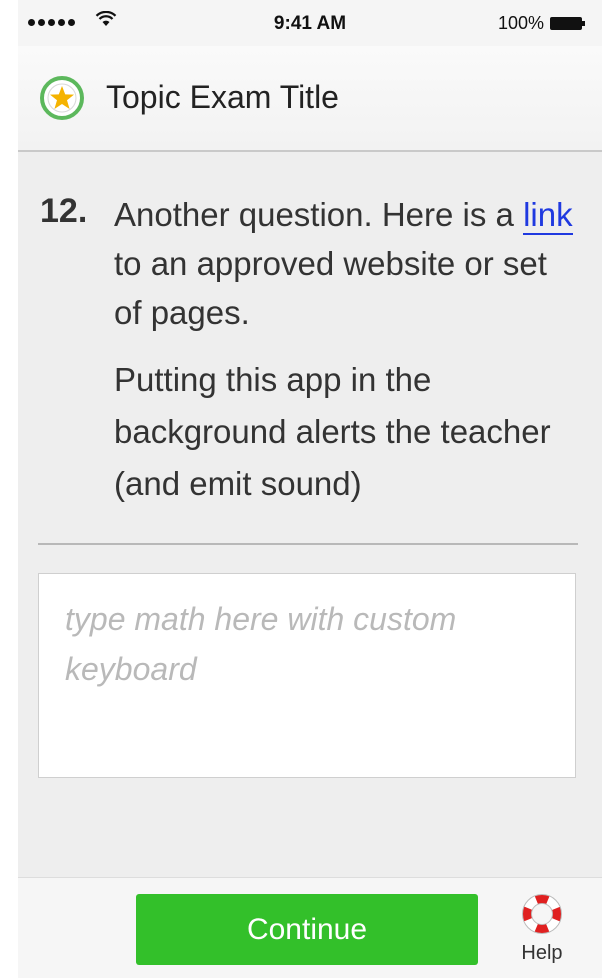 The image size is (602, 978). What do you see at coordinates (542, 953) in the screenshot?
I see `help-label: Help` at bounding box center [542, 953].